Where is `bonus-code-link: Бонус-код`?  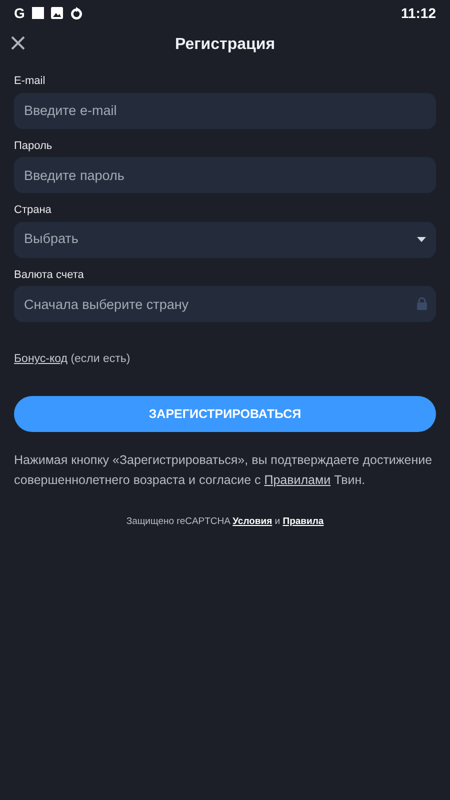 bonus-code-link: Бонус-код is located at coordinates (41, 359).